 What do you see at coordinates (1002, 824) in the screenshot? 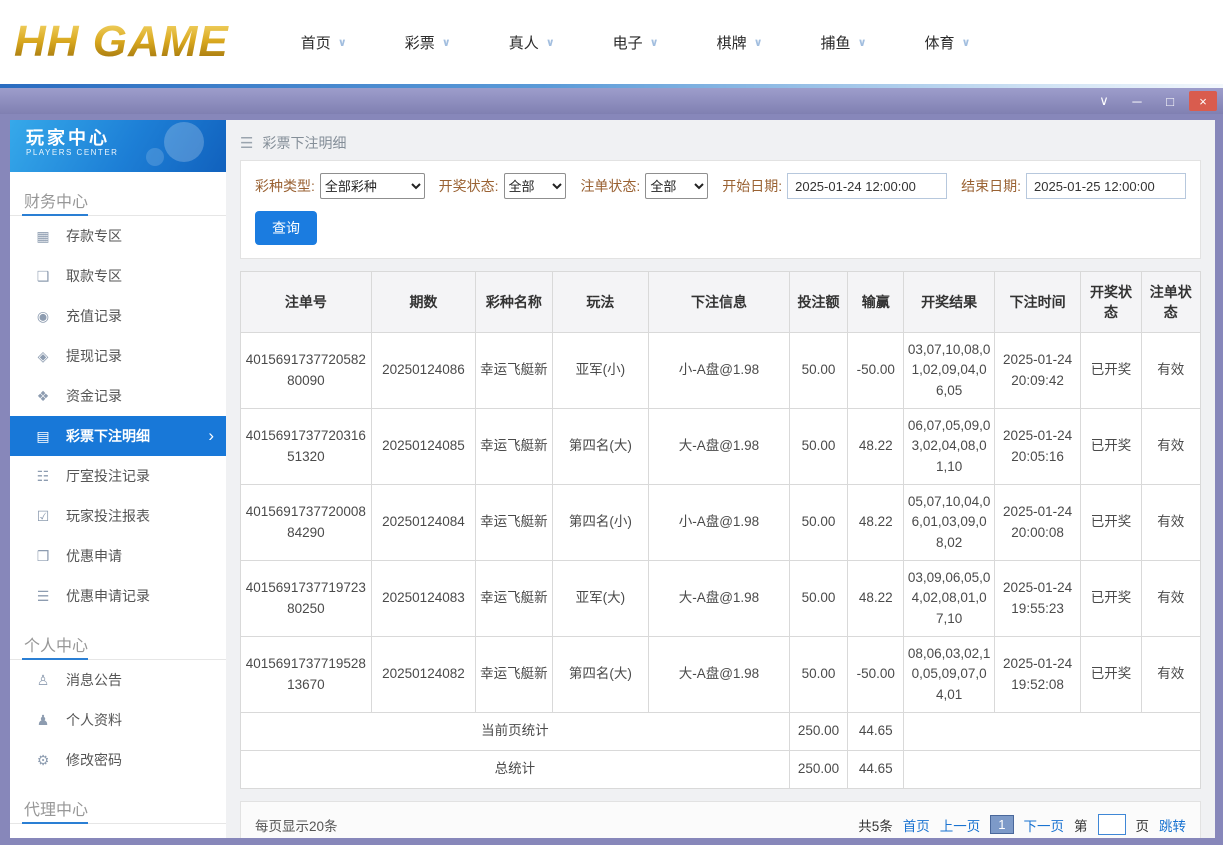
I see `current-page: 1` at bounding box center [1002, 824].